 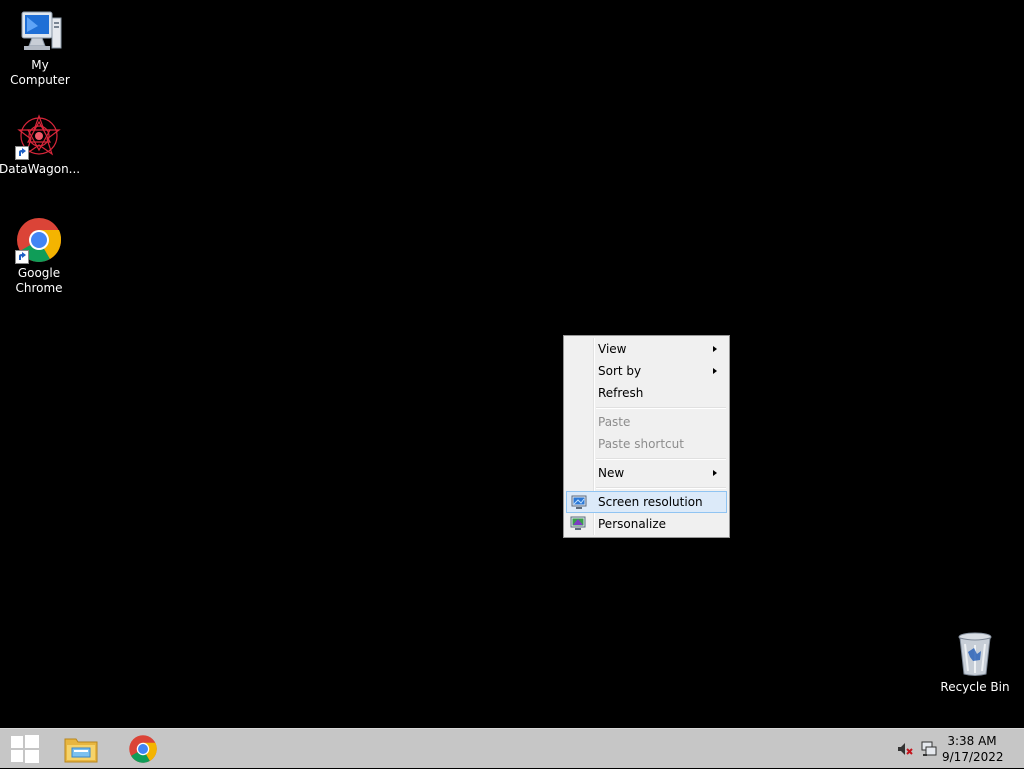 I want to click on personalize-icon, so click(x=578, y=524).